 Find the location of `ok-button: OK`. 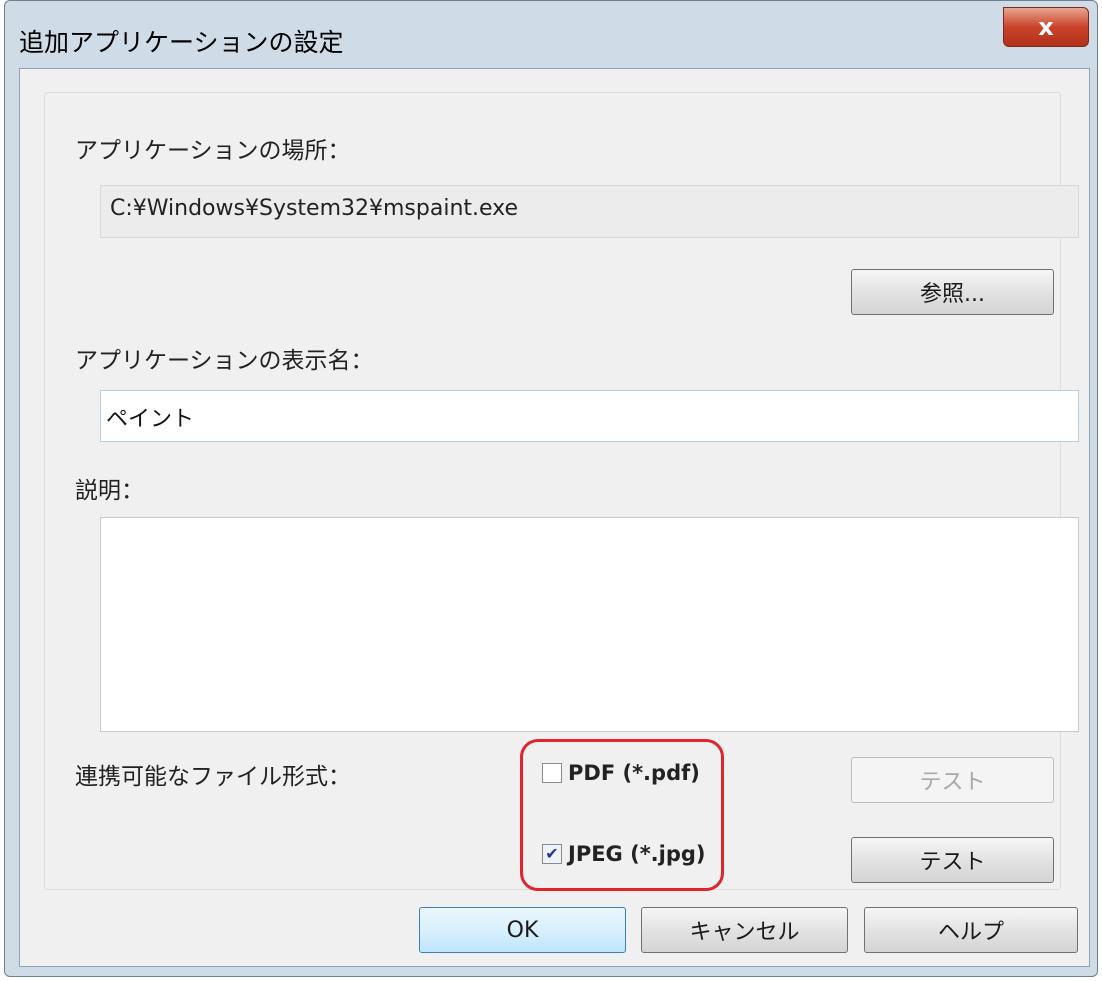

ok-button: OK is located at coordinates (522, 930).